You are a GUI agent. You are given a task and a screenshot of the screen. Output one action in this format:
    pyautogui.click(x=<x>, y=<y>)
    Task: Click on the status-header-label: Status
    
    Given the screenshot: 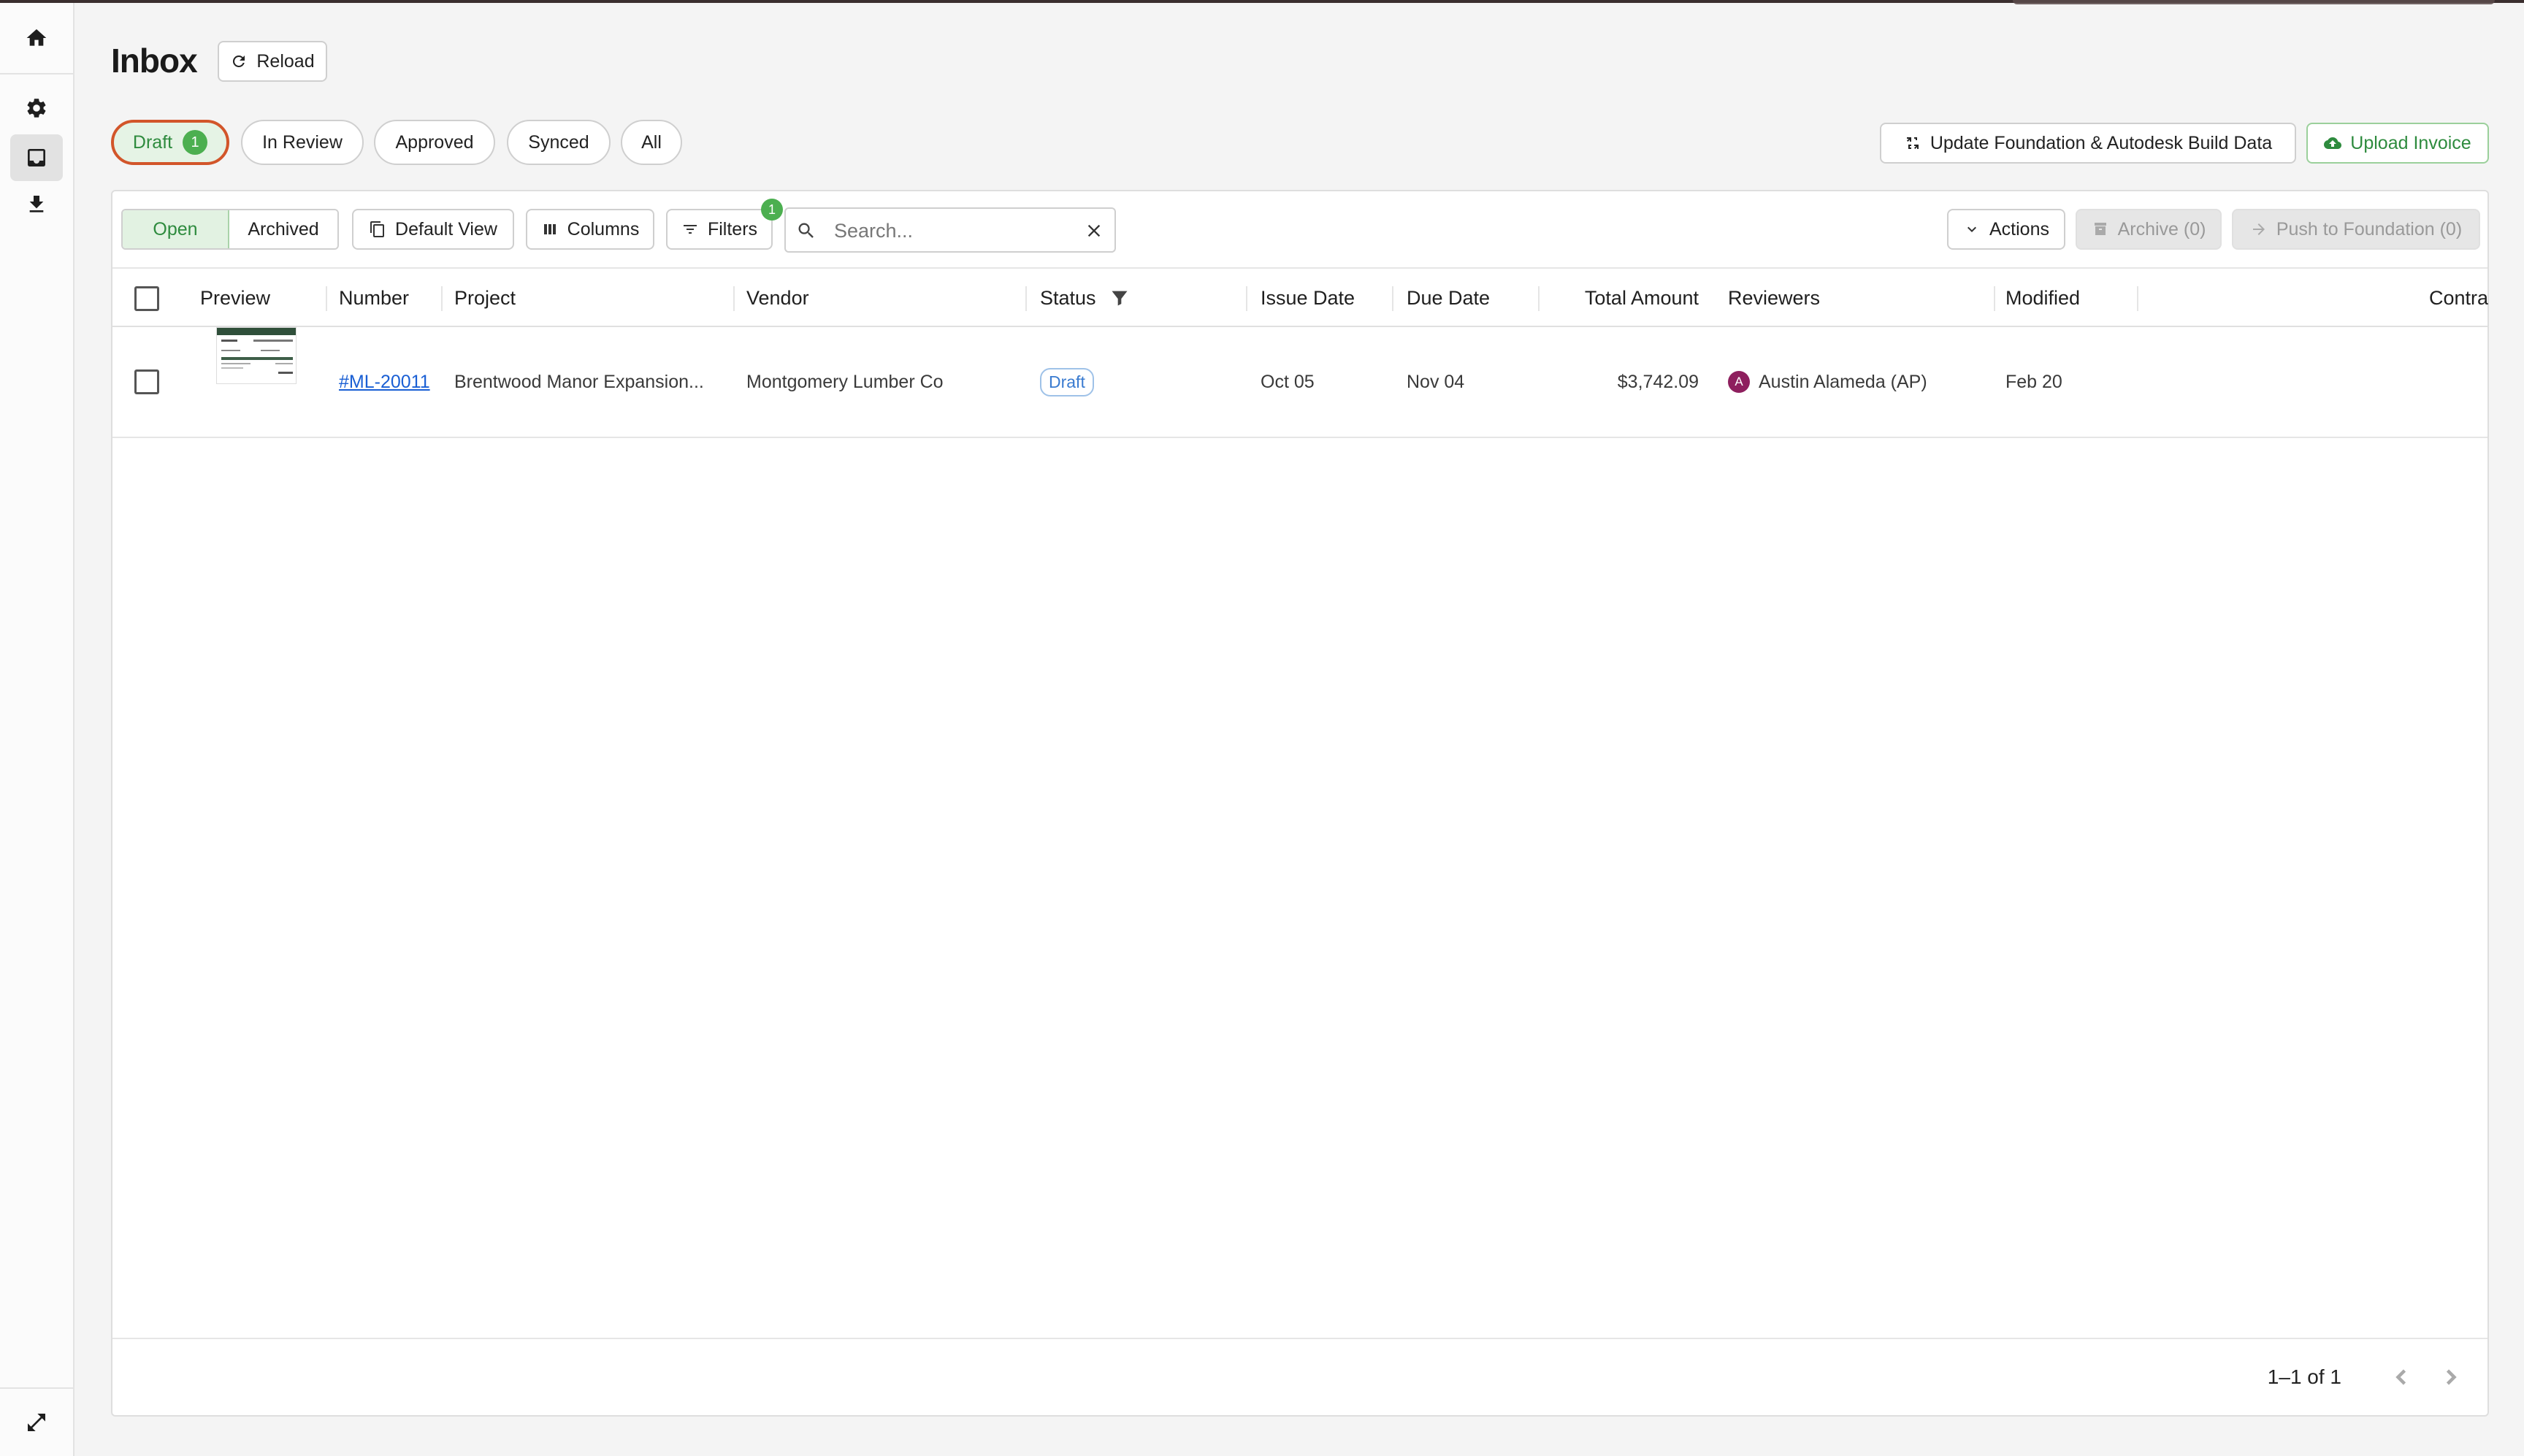 What is the action you would take?
    pyautogui.click(x=1068, y=297)
    